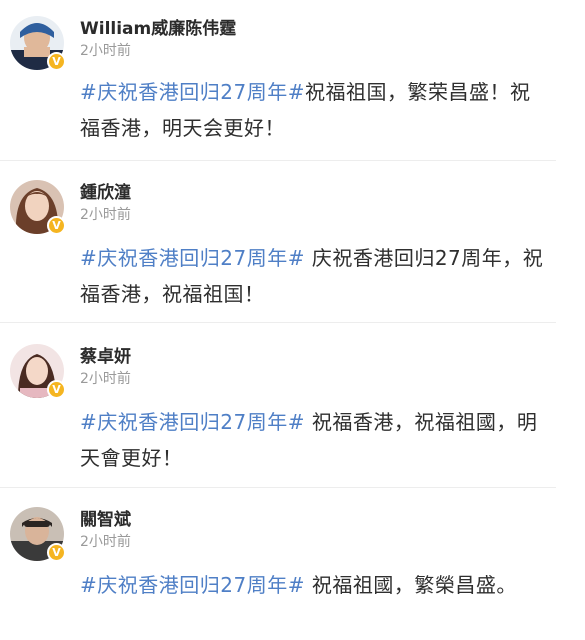 The image size is (585, 640). Describe the element at coordinates (158, 26) in the screenshot. I see `post-author-name: William威廉陈伟霆` at that location.